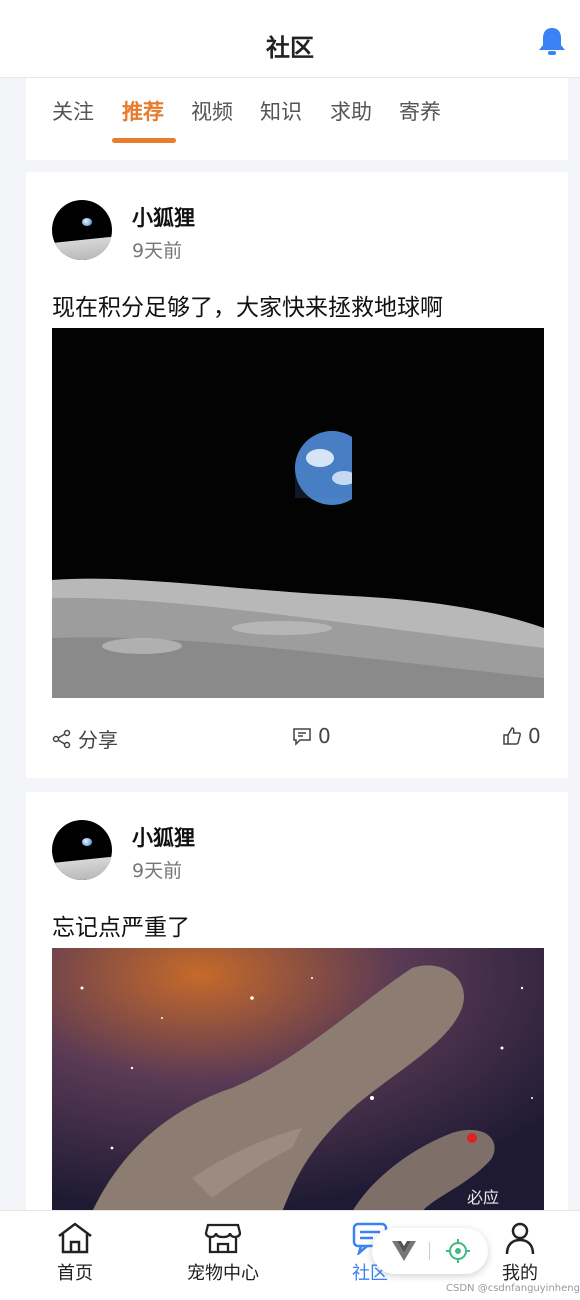 The image size is (580, 1300). What do you see at coordinates (121, 928) in the screenshot?
I see `post-content: 忘记点严重了` at bounding box center [121, 928].